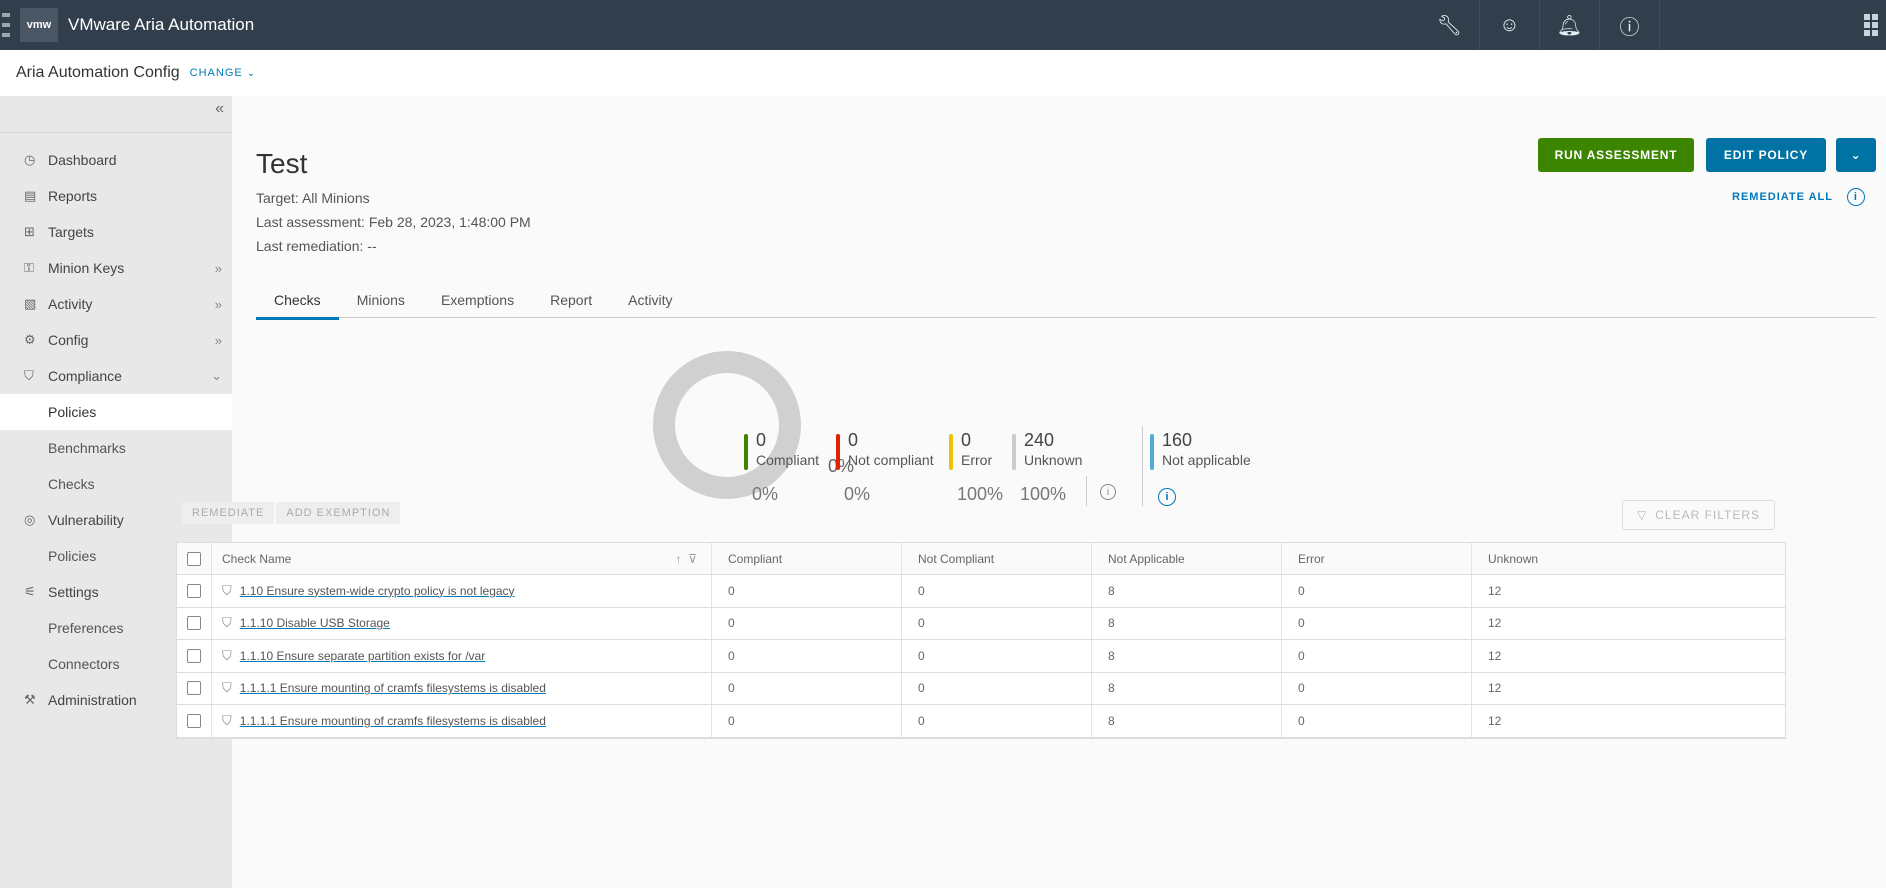 This screenshot has height=888, width=1886. What do you see at coordinates (251, 73) in the screenshot?
I see `chevron-down-icon: ⌄` at bounding box center [251, 73].